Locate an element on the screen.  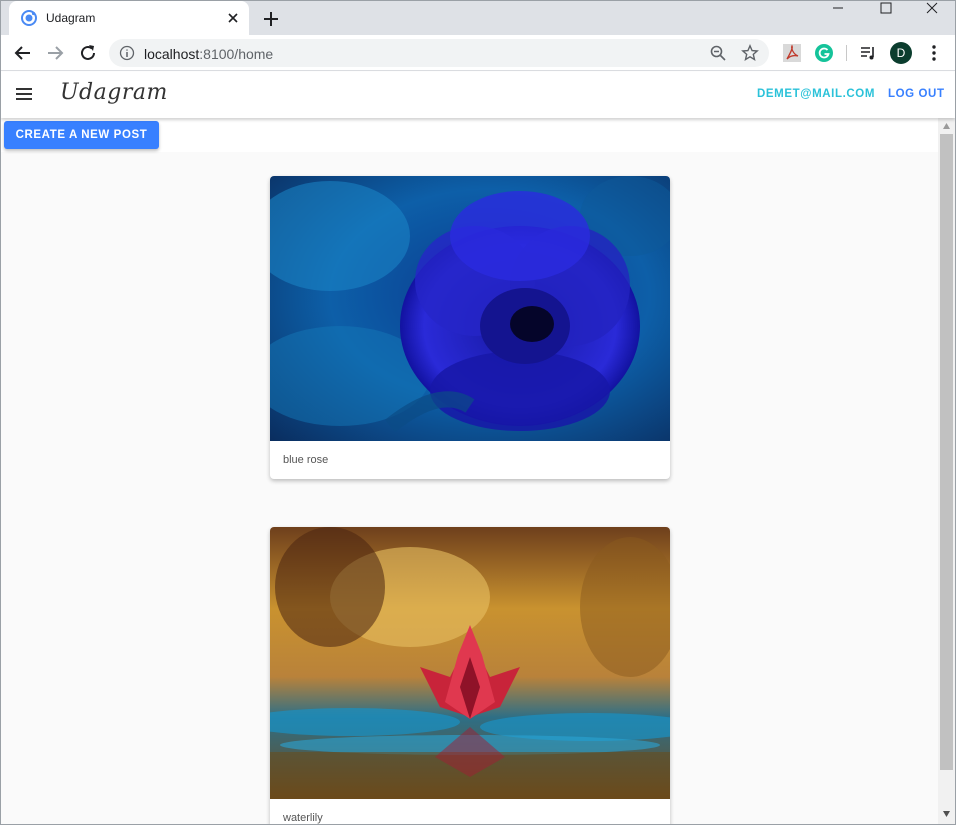
minimize-icon is located at coordinates (838, 16).